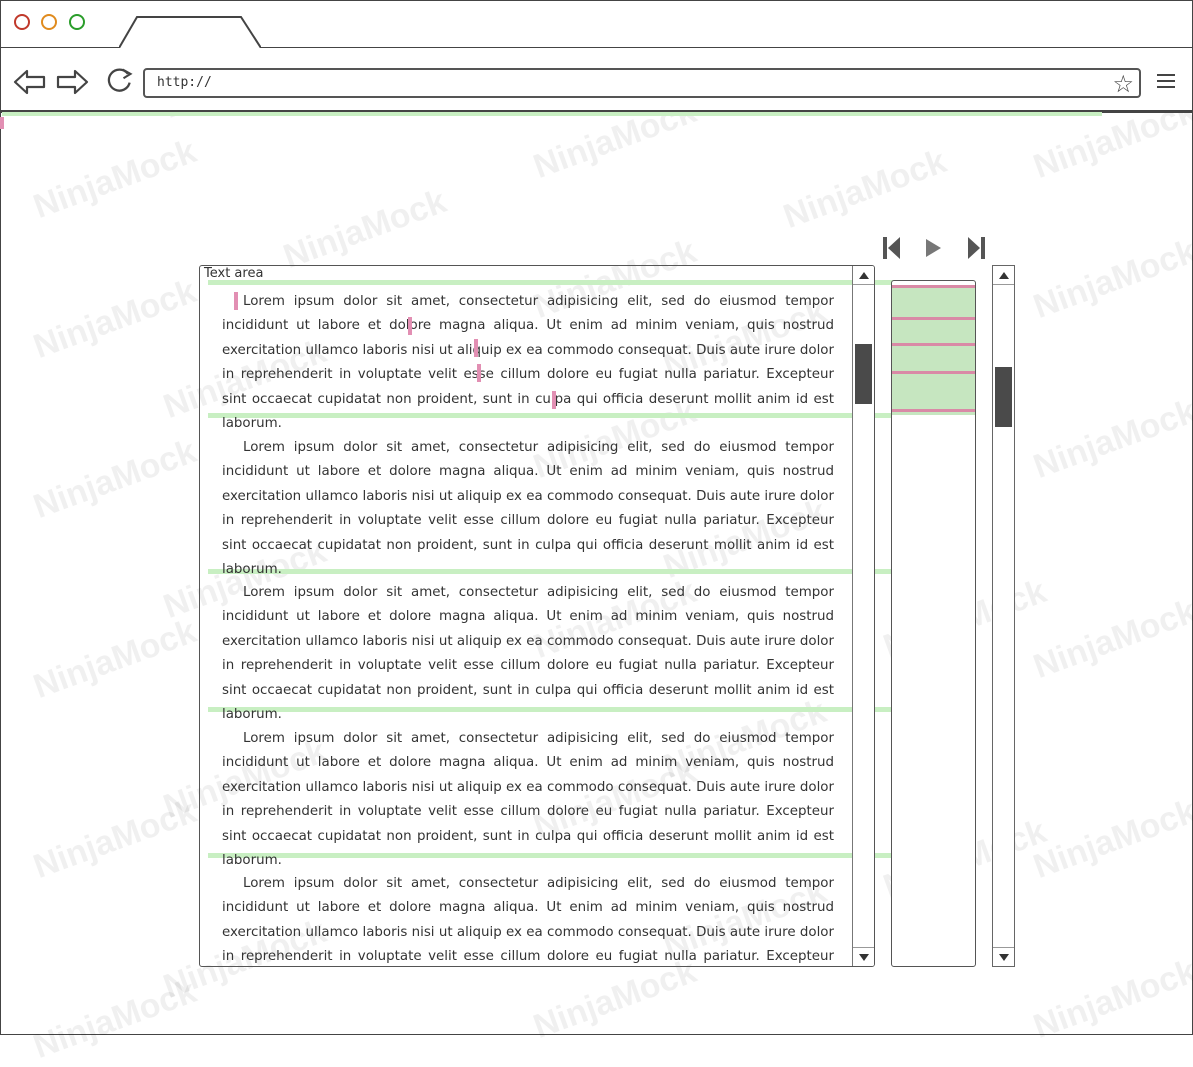 The width and height of the screenshot is (1193, 1067). Describe the element at coordinates (892, 248) in the screenshot. I see `skip-previous-icon` at that location.